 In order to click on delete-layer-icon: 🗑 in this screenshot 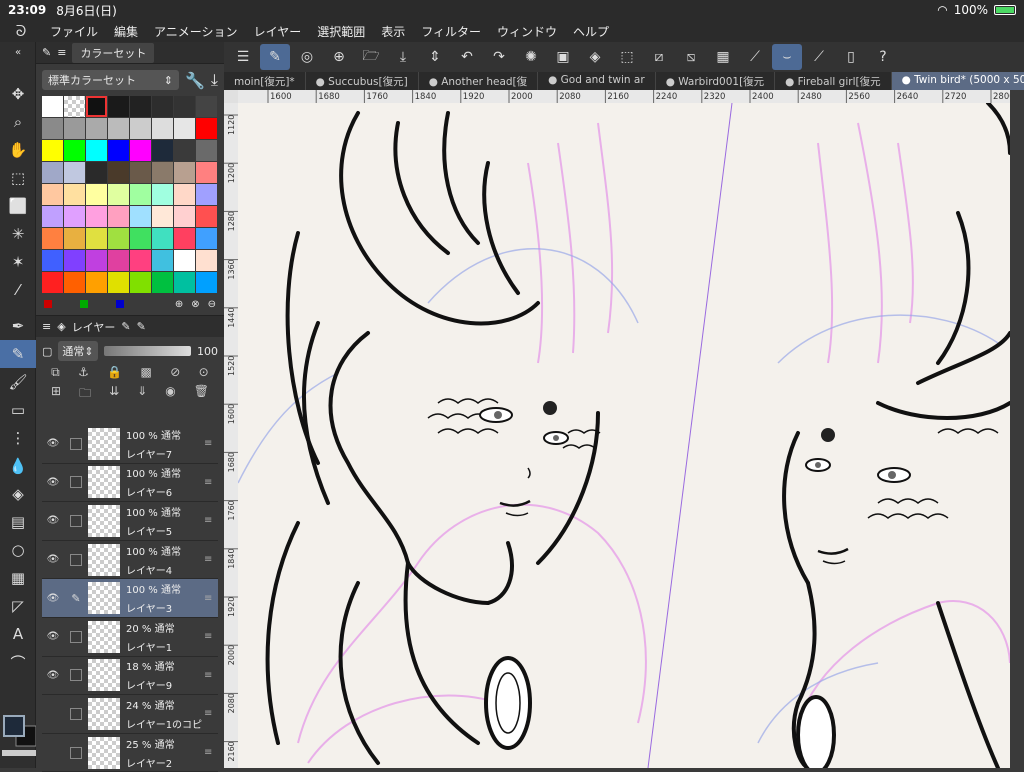, I will do `click(201, 394)`.